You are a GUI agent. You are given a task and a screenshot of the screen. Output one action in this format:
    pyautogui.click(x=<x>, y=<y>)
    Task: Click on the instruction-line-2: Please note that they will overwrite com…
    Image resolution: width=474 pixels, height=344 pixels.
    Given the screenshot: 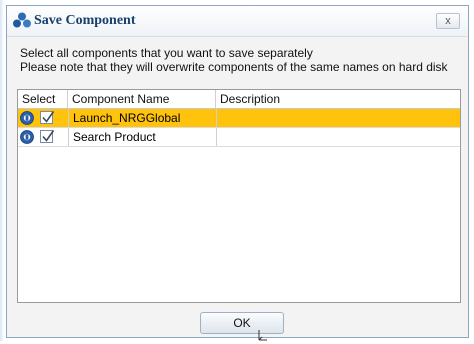 What is the action you would take?
    pyautogui.click(x=234, y=67)
    